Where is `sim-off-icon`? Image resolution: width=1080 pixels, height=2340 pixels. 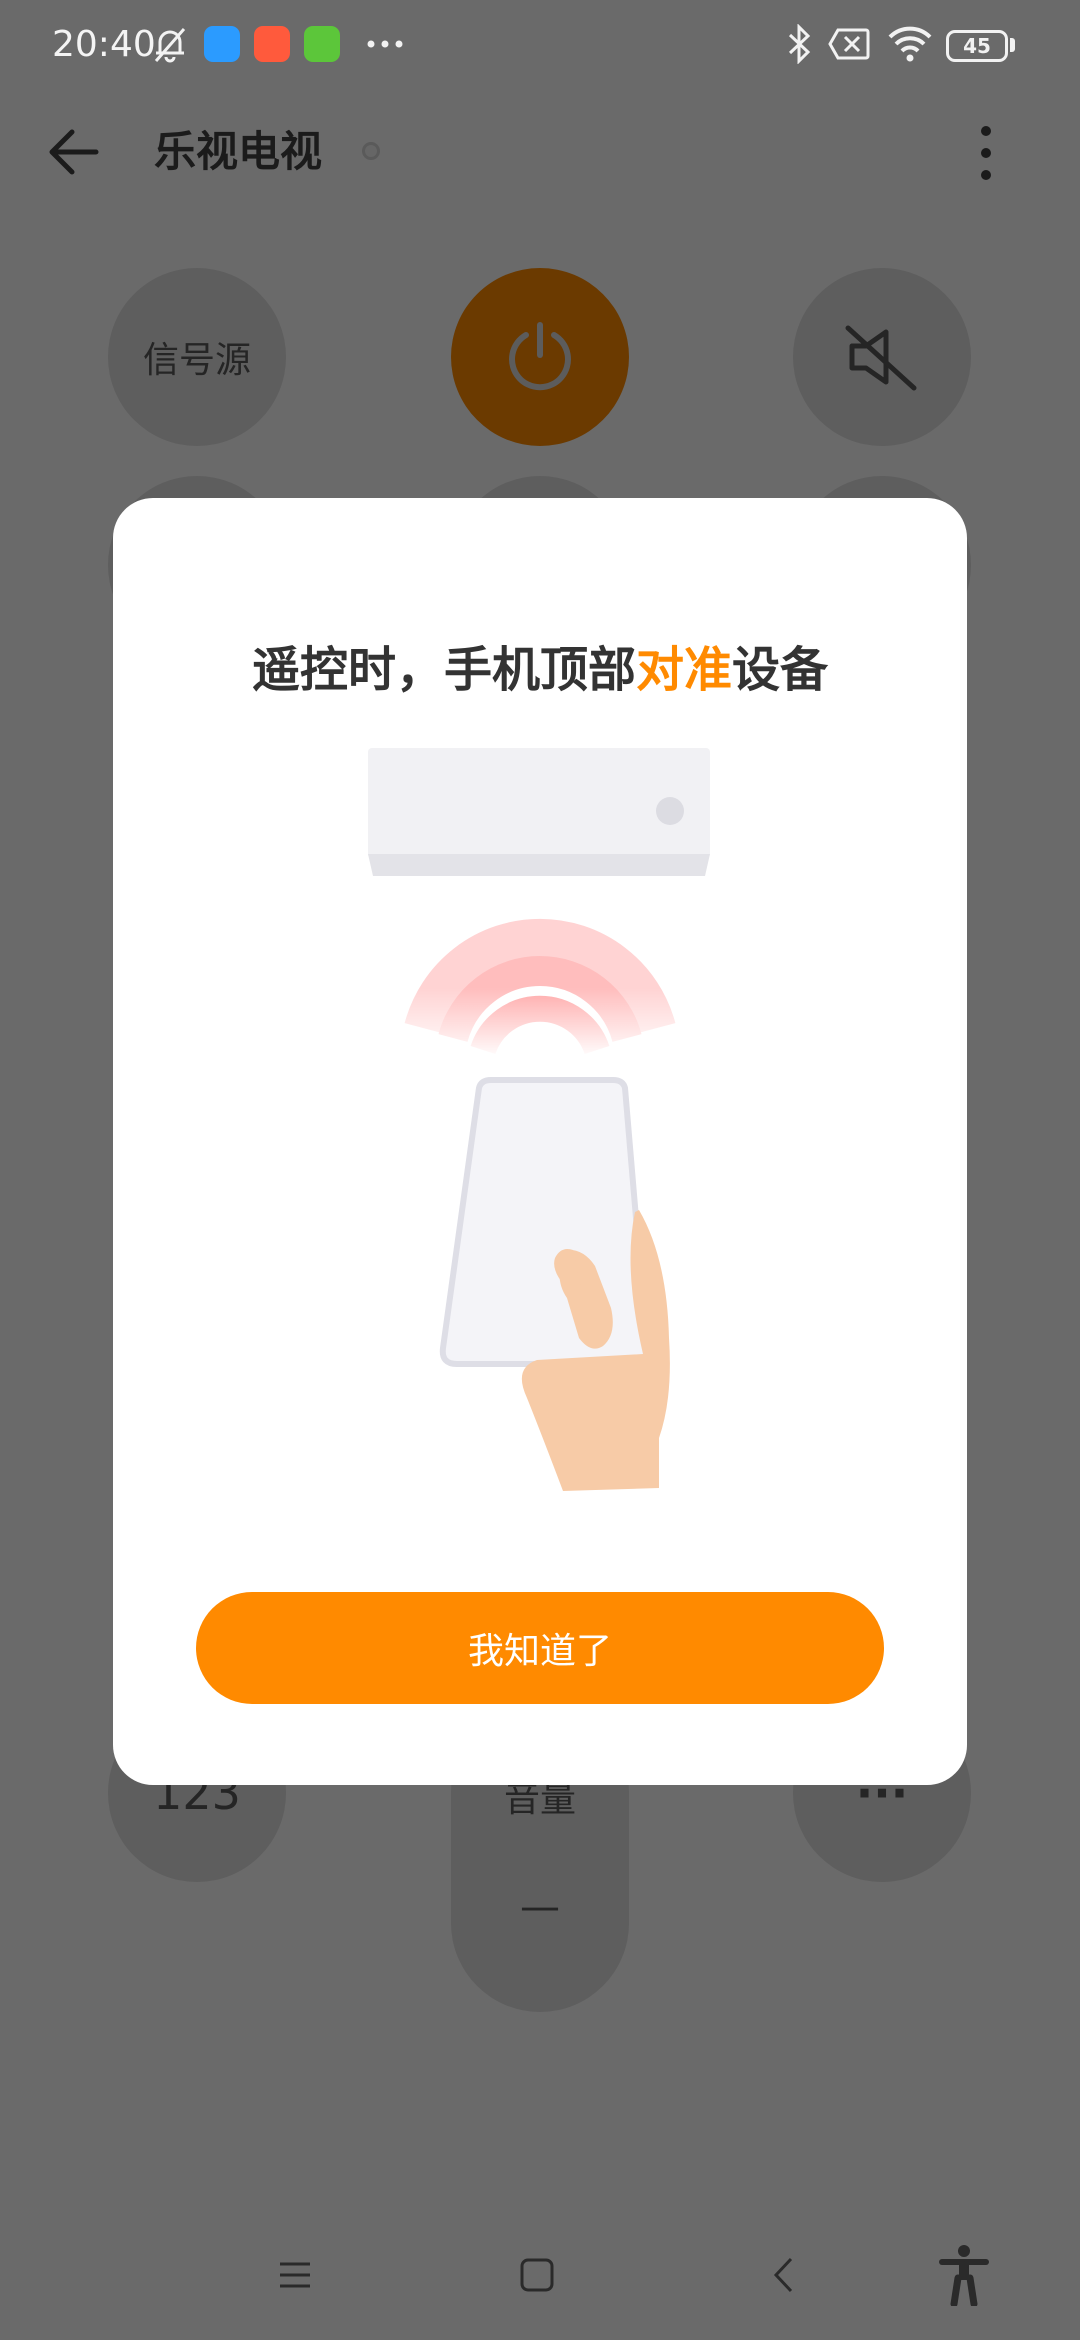
sim-off-icon is located at coordinates (849, 44).